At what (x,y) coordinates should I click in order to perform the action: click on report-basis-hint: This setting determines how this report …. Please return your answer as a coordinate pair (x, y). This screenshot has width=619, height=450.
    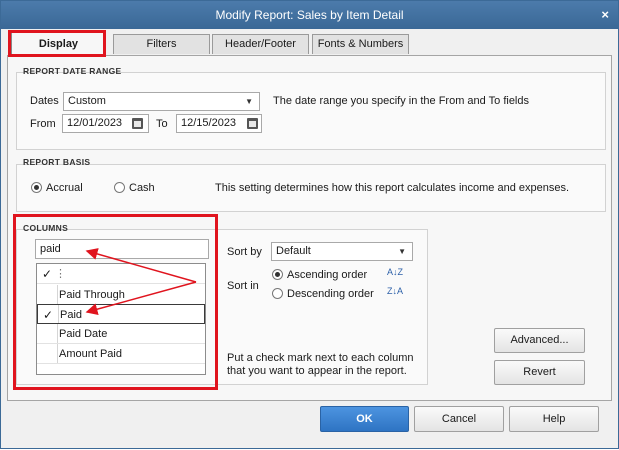
    Looking at the image, I should click on (392, 188).